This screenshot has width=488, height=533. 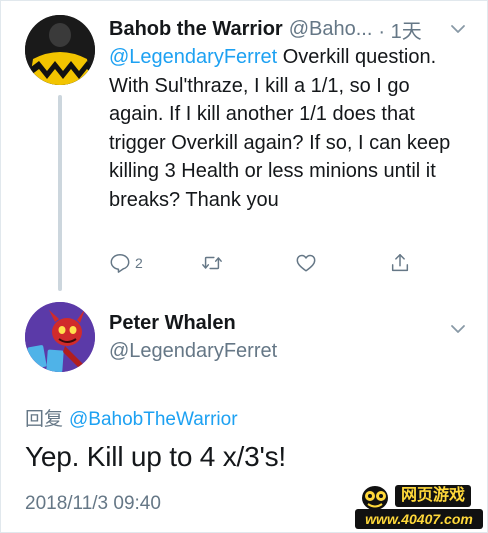 I want to click on user-handle: @LegendaryFerret, so click(x=193, y=351).